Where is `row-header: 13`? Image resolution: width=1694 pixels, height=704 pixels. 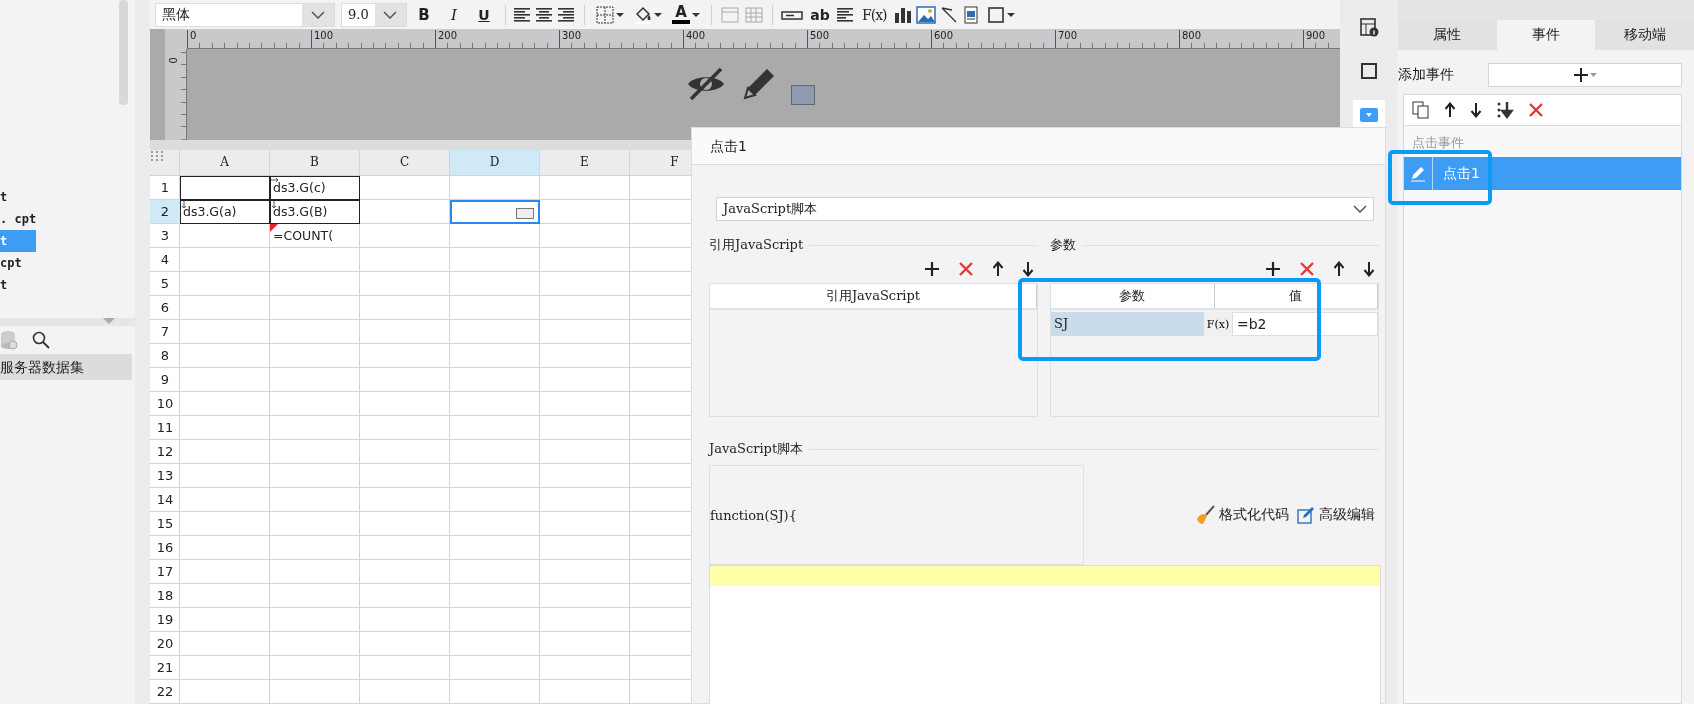 row-header: 13 is located at coordinates (165, 475).